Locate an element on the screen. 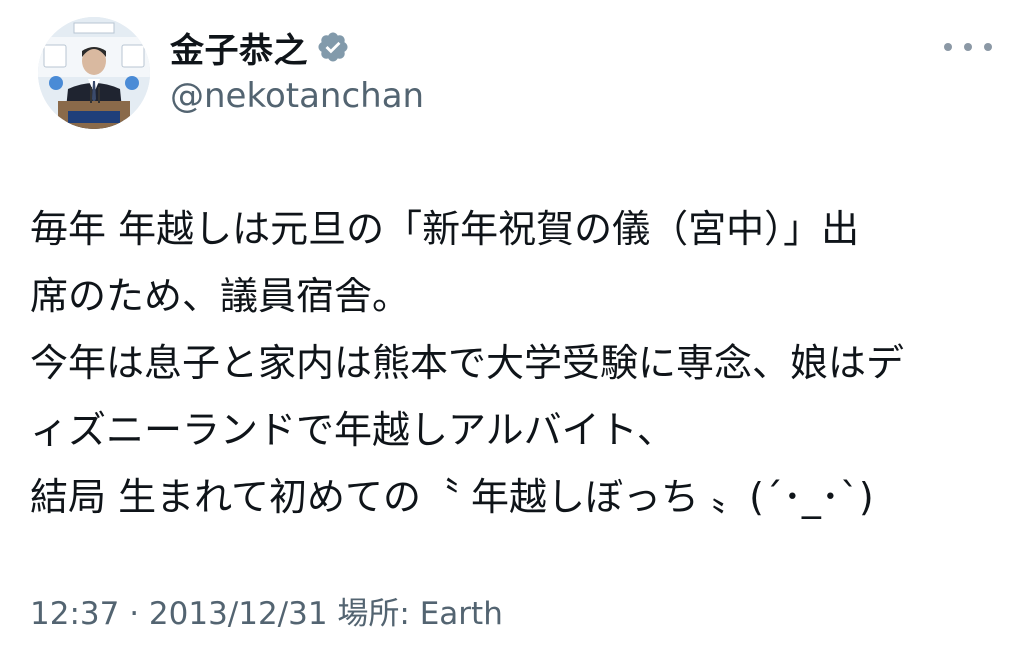 The image size is (1024, 651). author-handle: @nekotanchan is located at coordinates (297, 96).